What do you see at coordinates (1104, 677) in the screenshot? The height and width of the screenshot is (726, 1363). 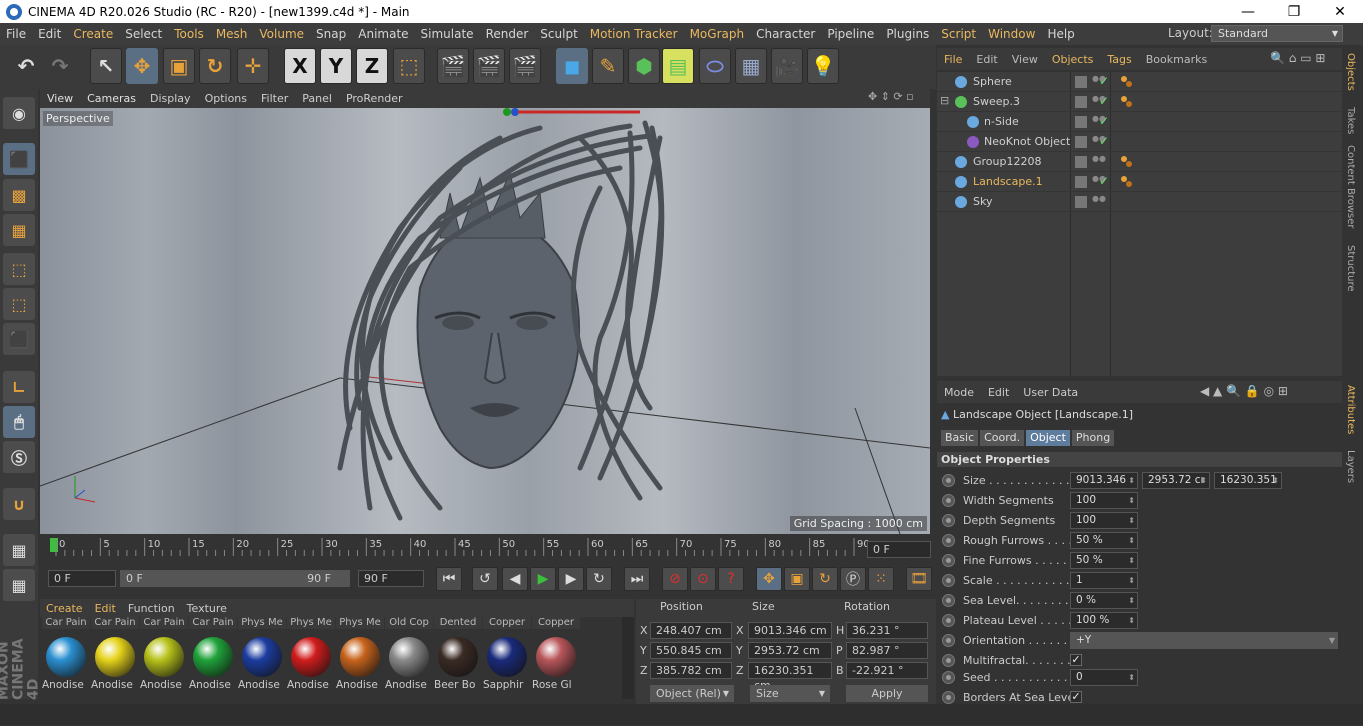 I see `attribute-number-field: 0 ⬍` at bounding box center [1104, 677].